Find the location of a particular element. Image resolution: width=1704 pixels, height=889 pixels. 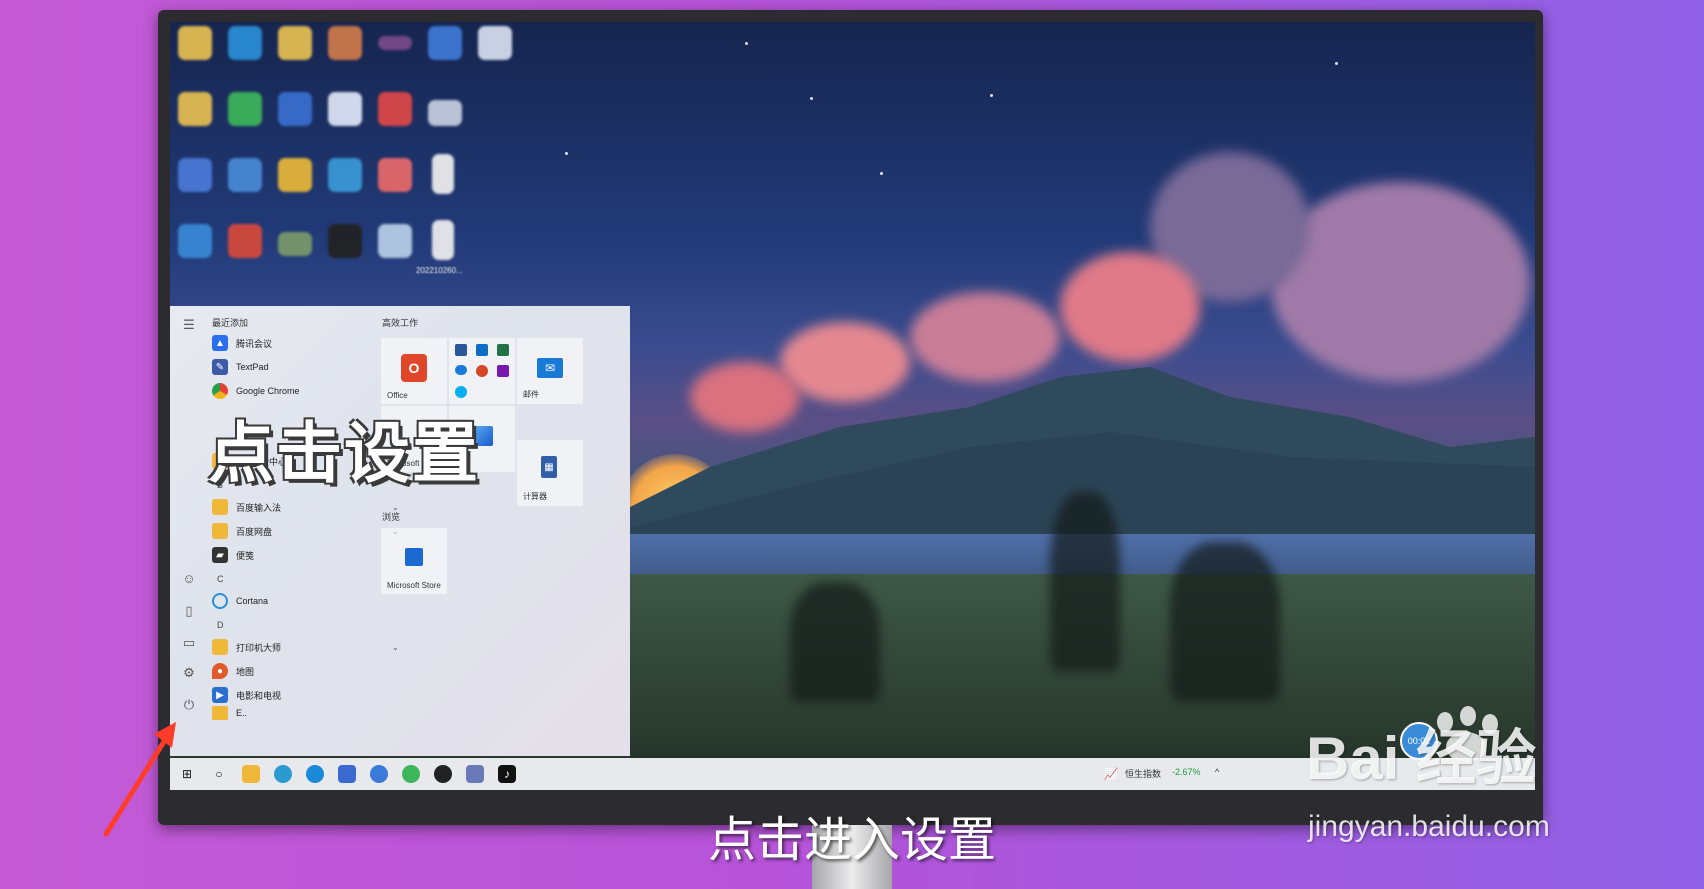

app-google-chrome: Google Chrome is located at coordinates (297, 391).